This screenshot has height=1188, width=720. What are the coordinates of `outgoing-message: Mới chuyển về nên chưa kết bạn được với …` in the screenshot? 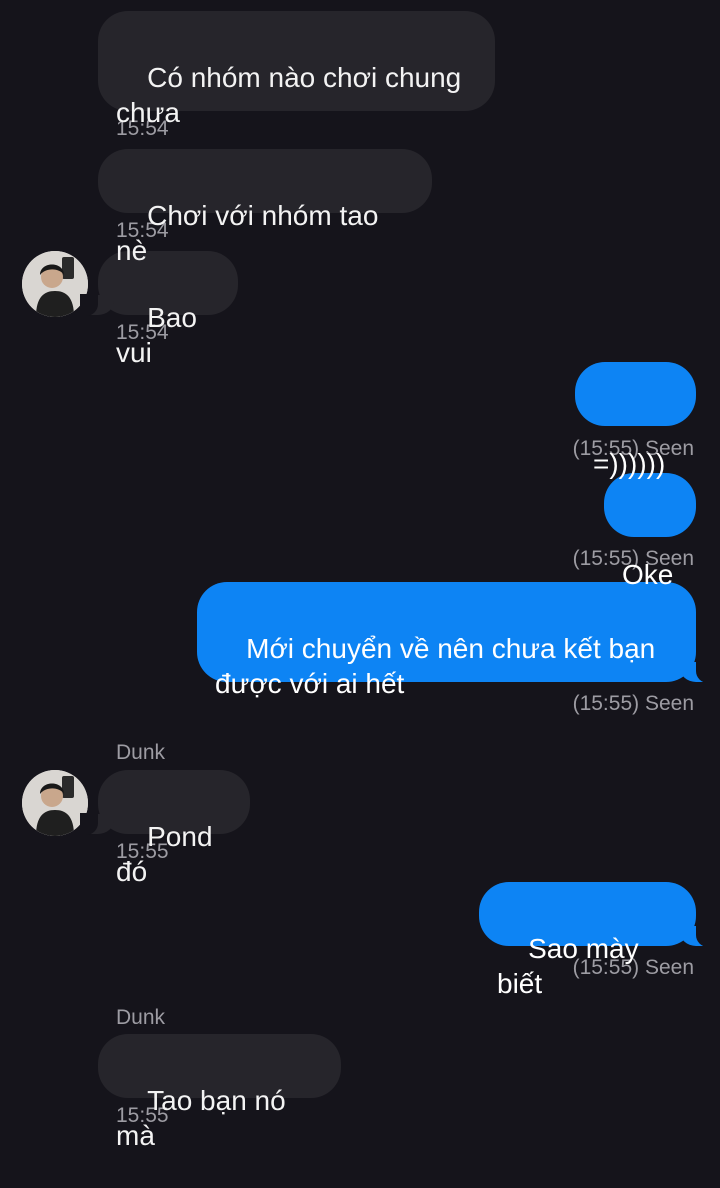 It's located at (455, 640).